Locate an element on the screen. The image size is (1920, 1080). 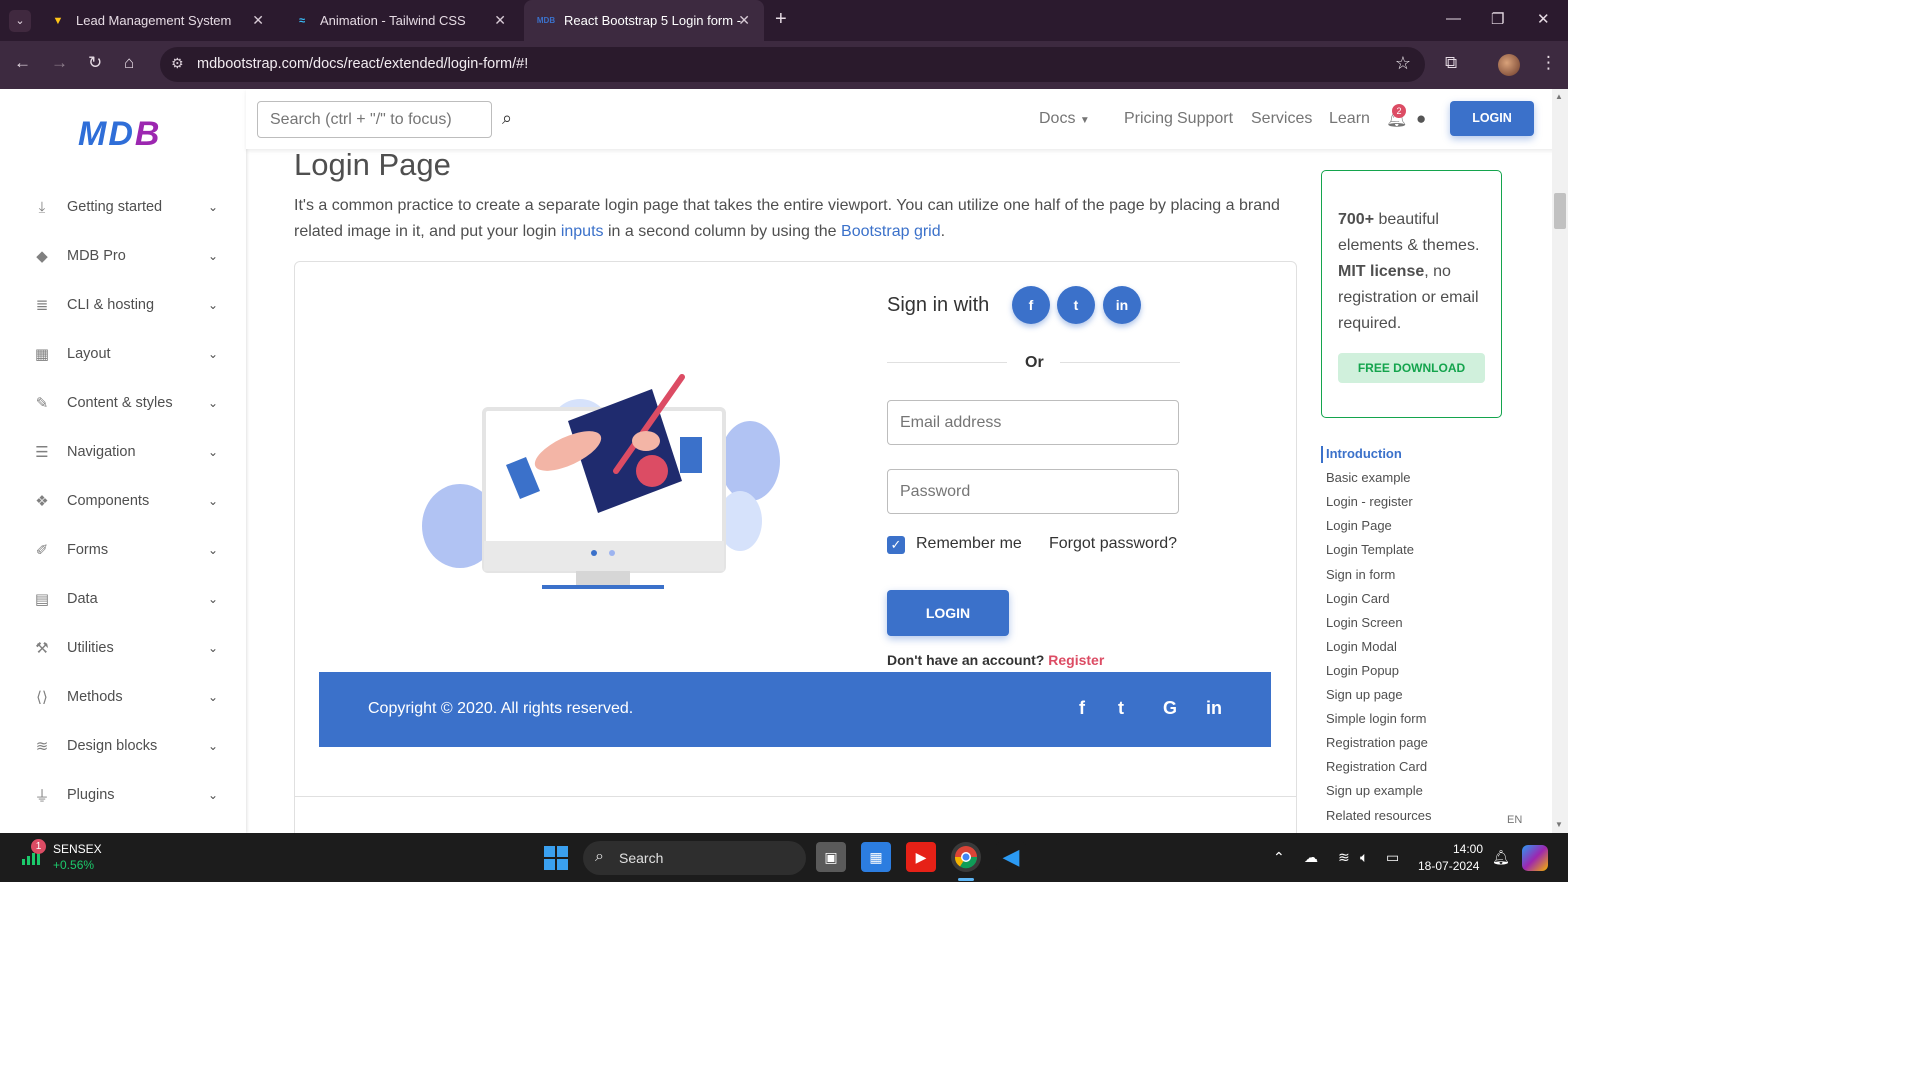
wifi-icon: ≋ is located at coordinates (1344, 857).